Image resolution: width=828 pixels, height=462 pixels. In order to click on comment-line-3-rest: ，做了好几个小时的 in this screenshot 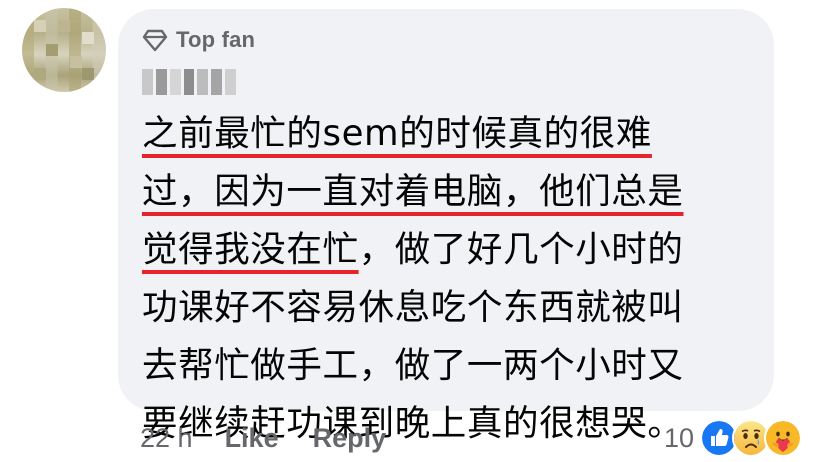, I will do `click(521, 249)`.